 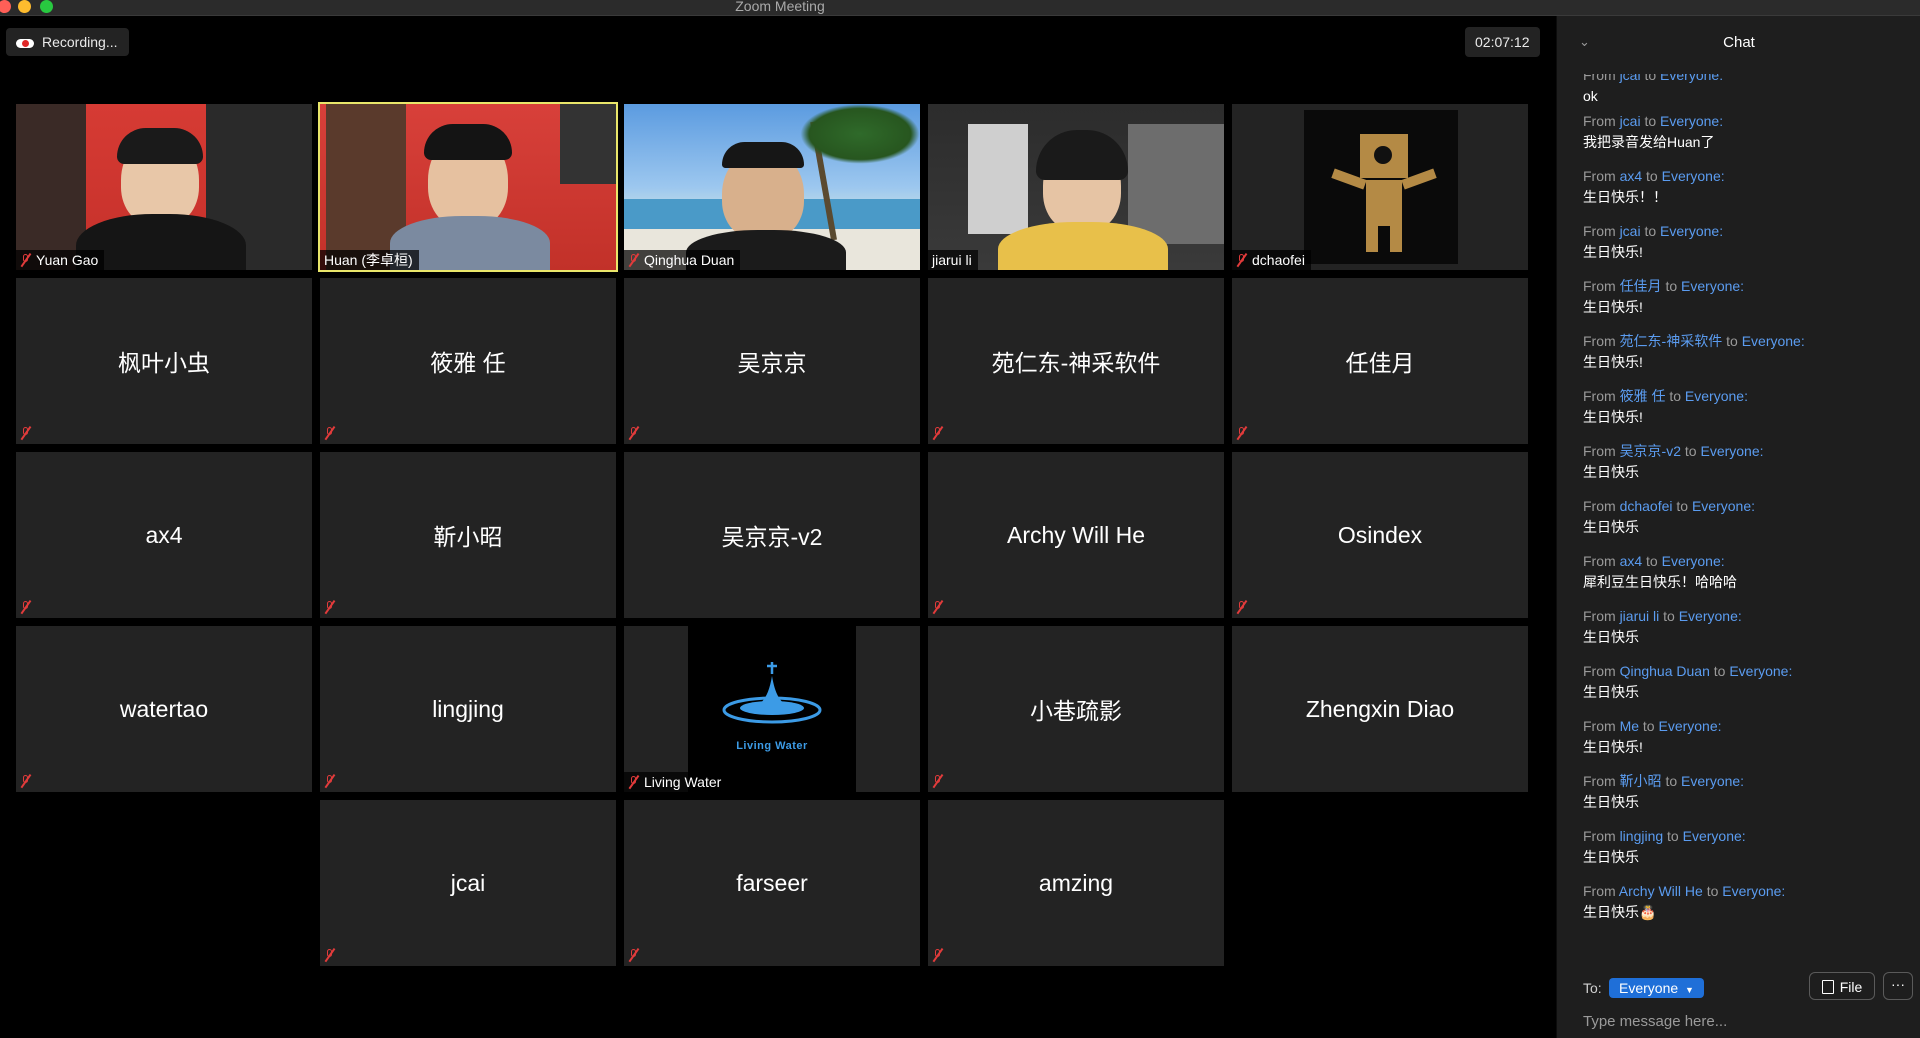 I want to click on participant-tile: 吴京京-v2, so click(x=772, y=535).